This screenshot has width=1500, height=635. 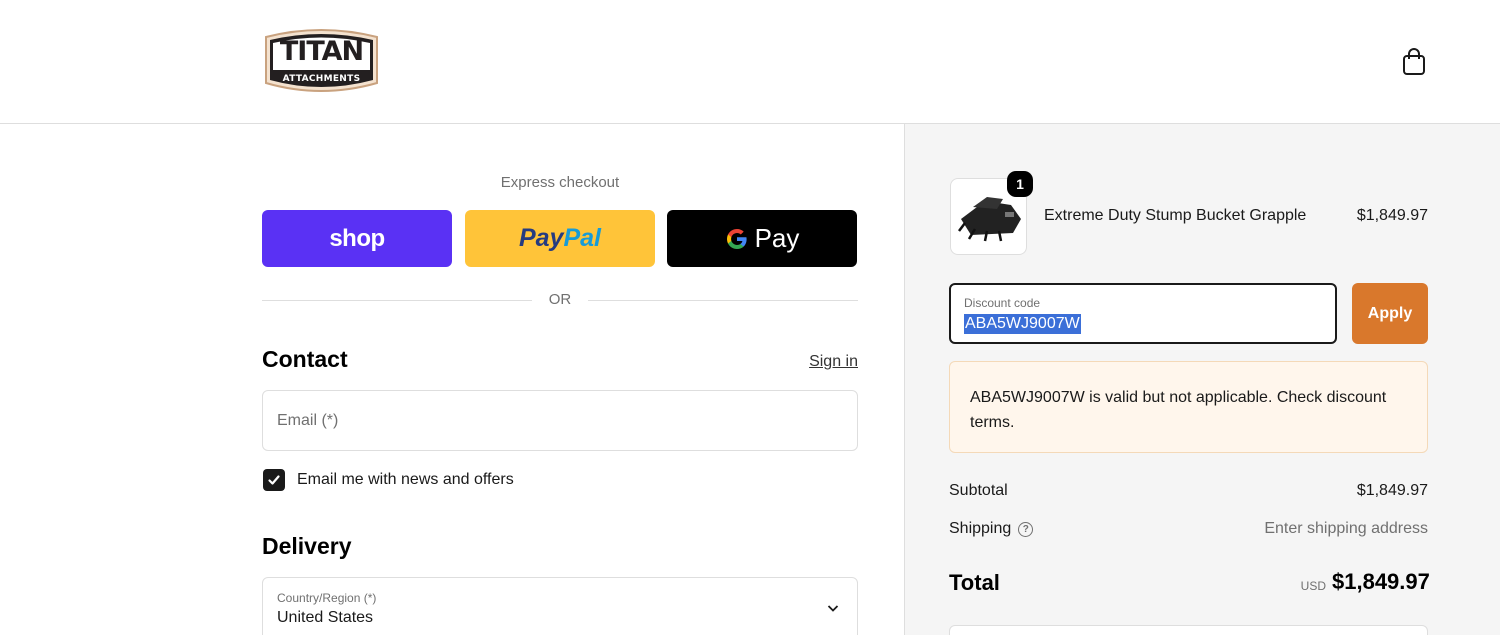 What do you see at coordinates (1392, 490) in the screenshot?
I see `subtotal-value: $1,849.97` at bounding box center [1392, 490].